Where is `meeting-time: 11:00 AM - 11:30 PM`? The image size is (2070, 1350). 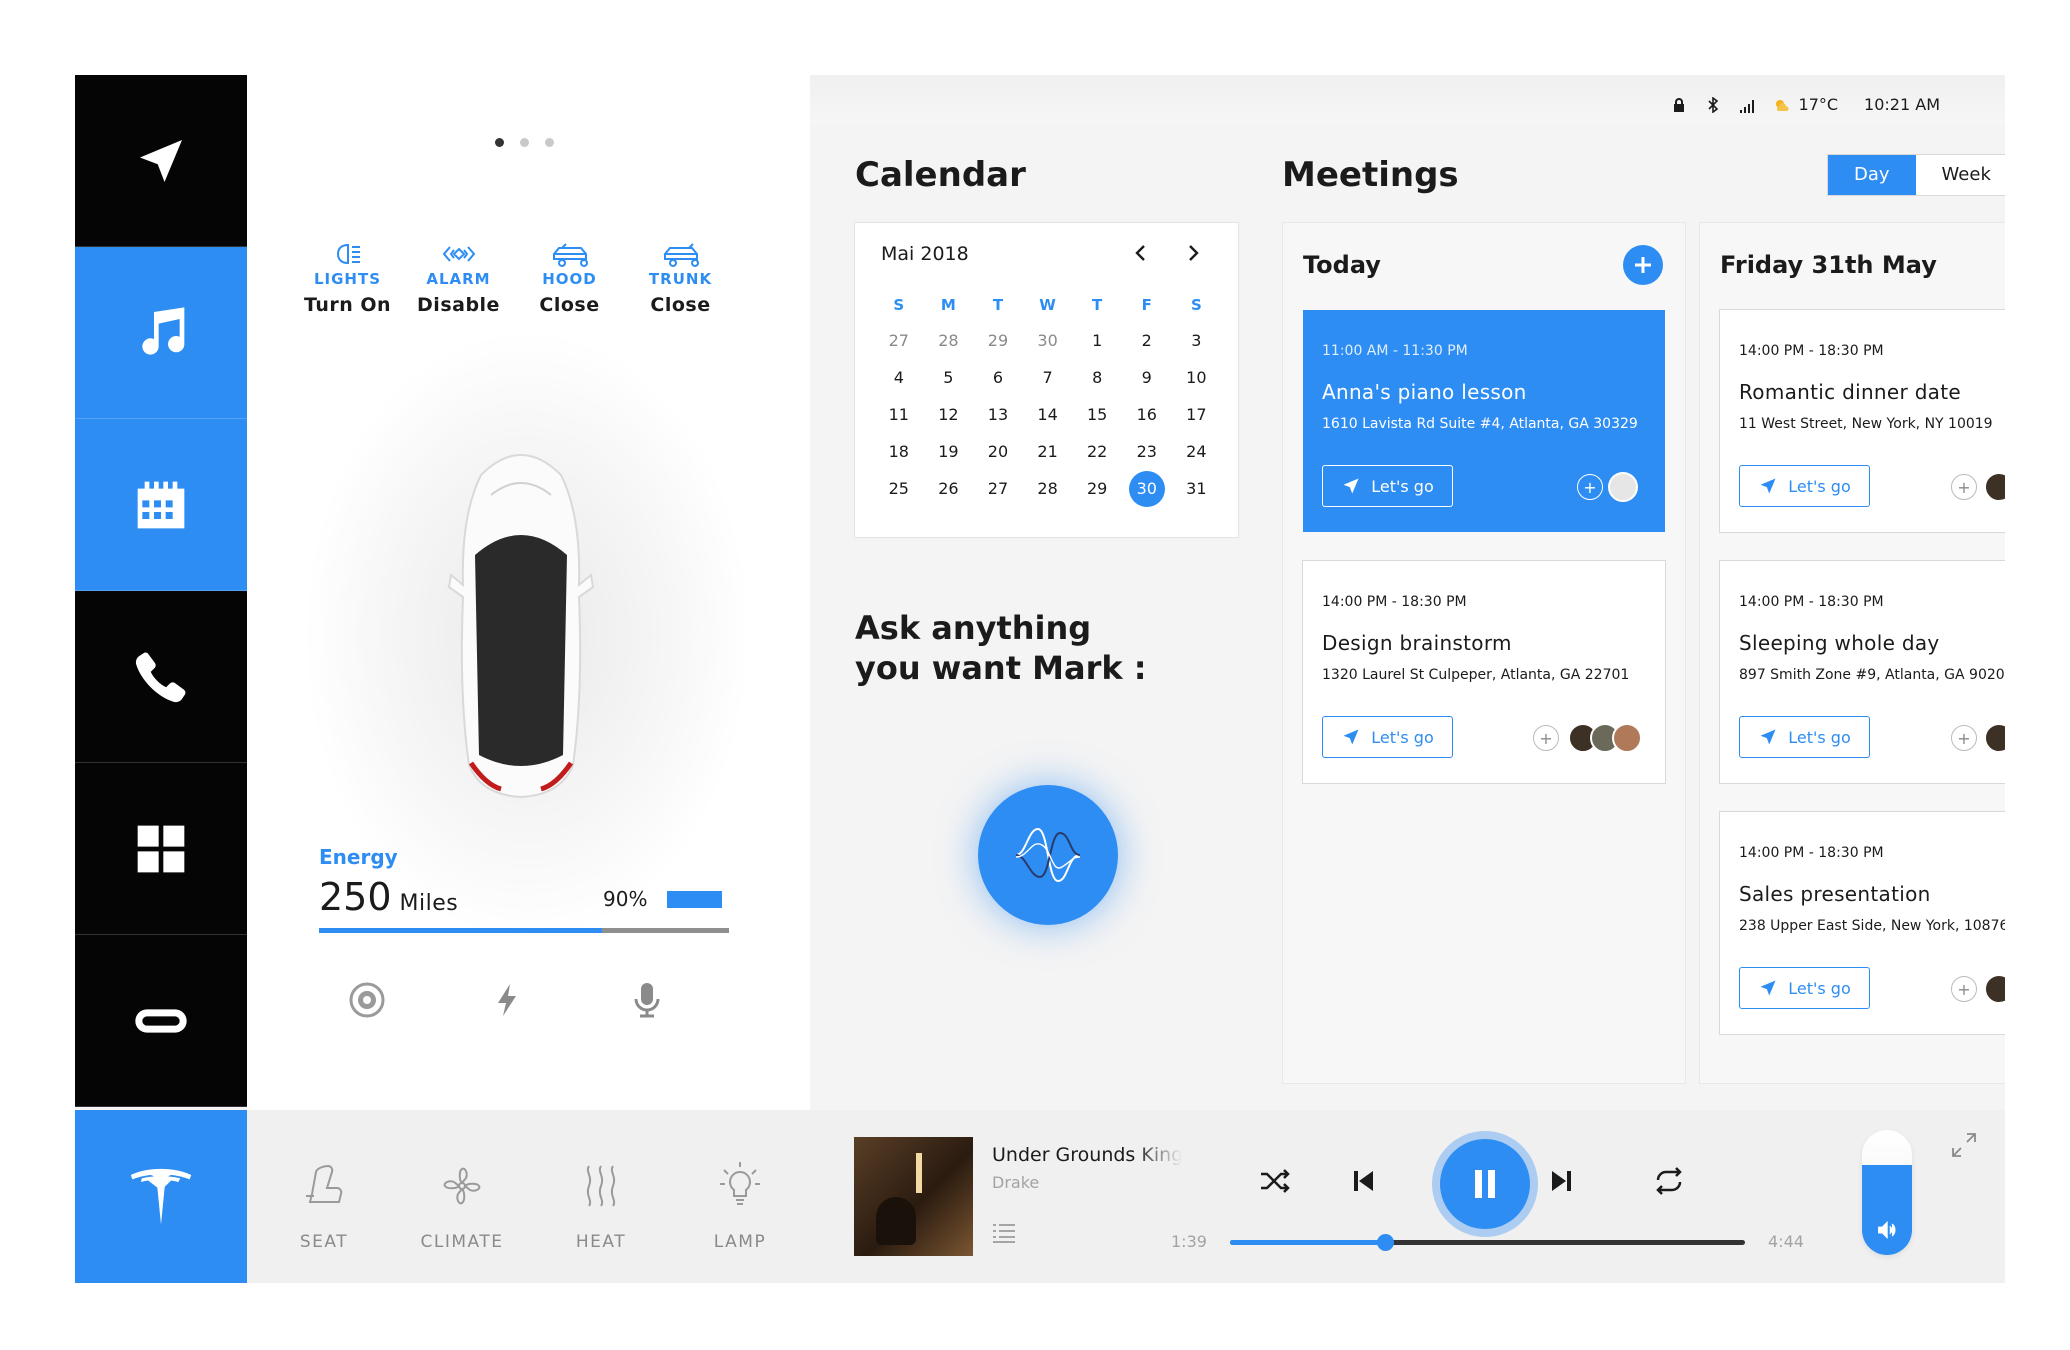
meeting-time: 11:00 AM - 11:30 PM is located at coordinates (1395, 351).